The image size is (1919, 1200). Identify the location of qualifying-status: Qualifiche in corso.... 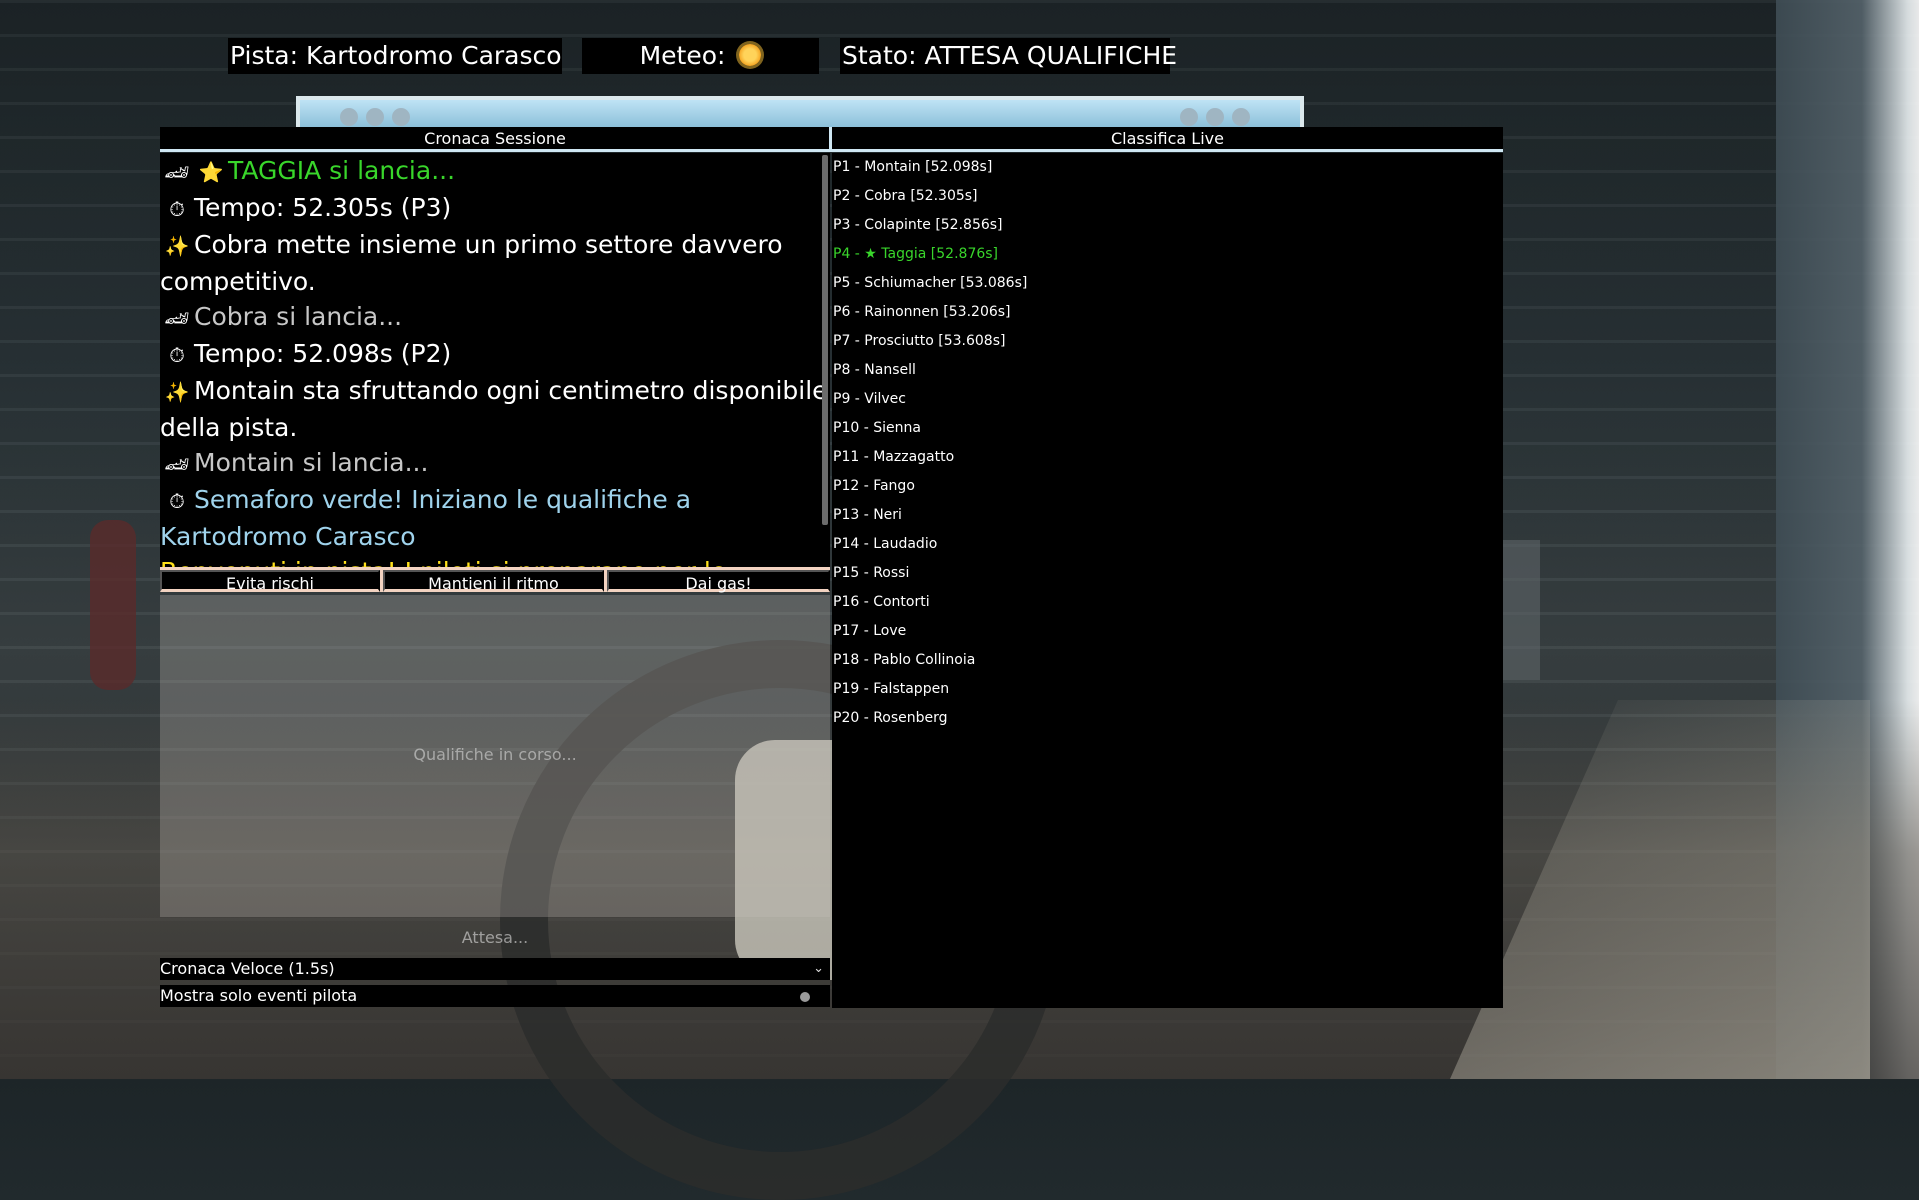
(495, 754).